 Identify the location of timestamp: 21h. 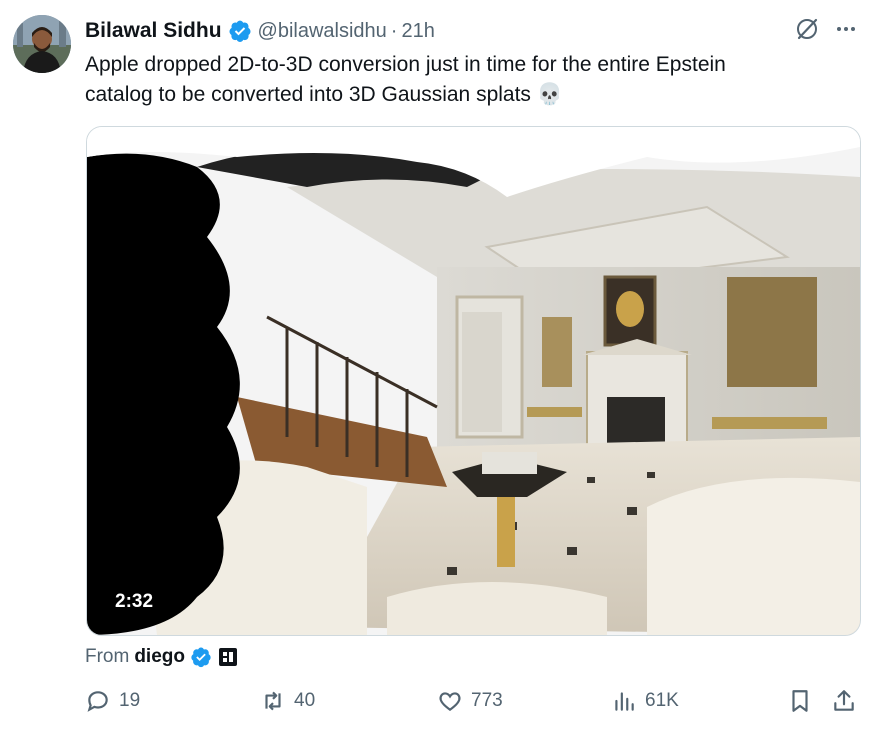
(417, 31).